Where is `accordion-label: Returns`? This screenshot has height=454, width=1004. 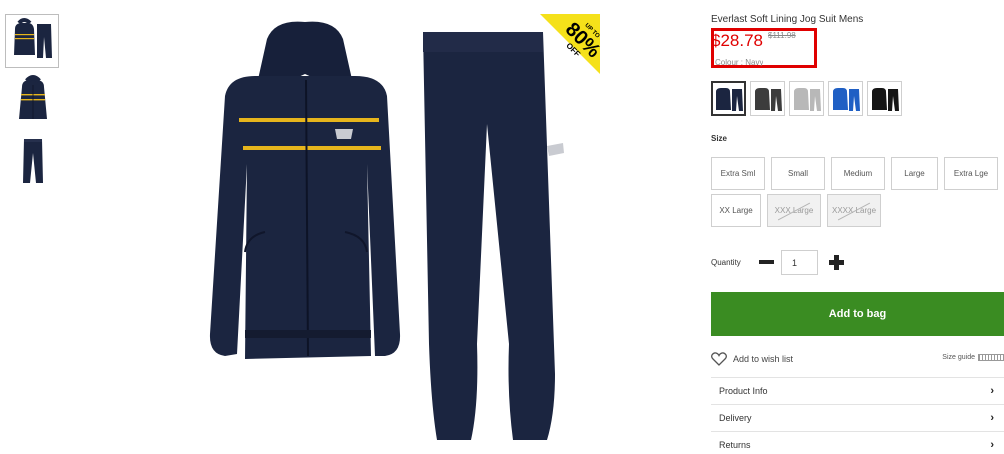 accordion-label: Returns is located at coordinates (735, 445).